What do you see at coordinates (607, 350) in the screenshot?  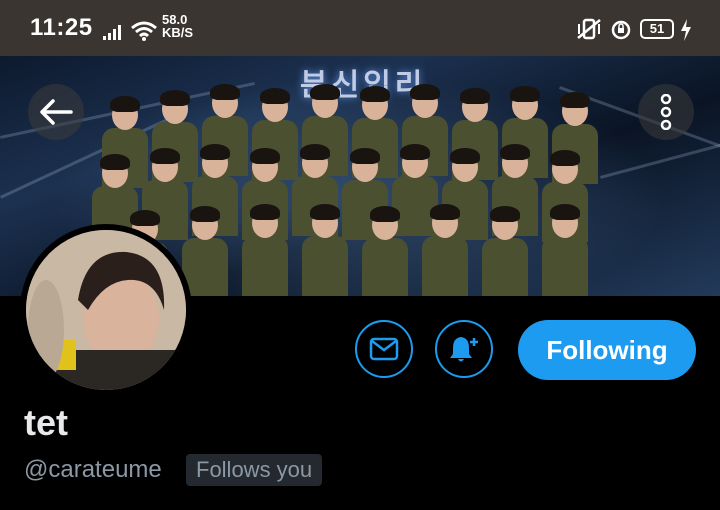 I see `following-button: Following` at bounding box center [607, 350].